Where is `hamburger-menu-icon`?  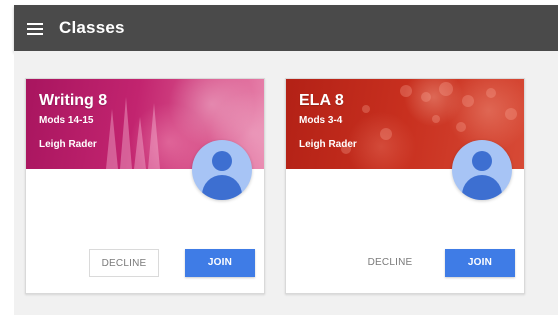
hamburger-menu-icon is located at coordinates (35, 28).